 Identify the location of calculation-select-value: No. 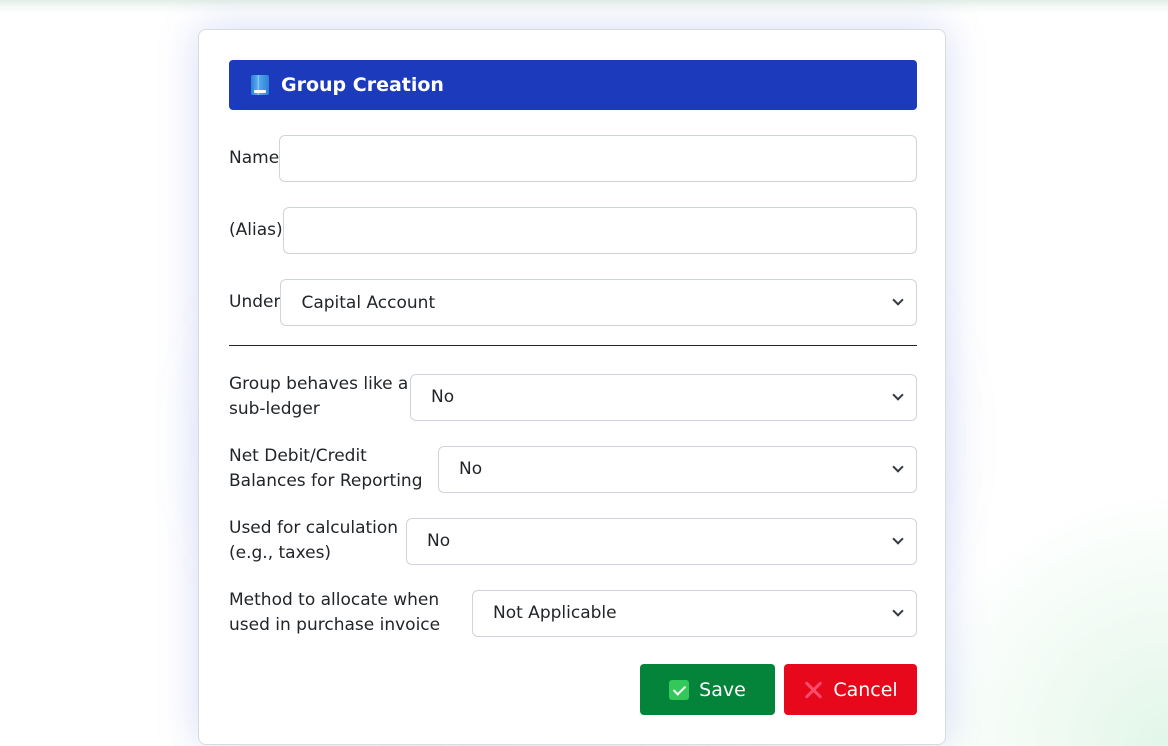
(439, 541).